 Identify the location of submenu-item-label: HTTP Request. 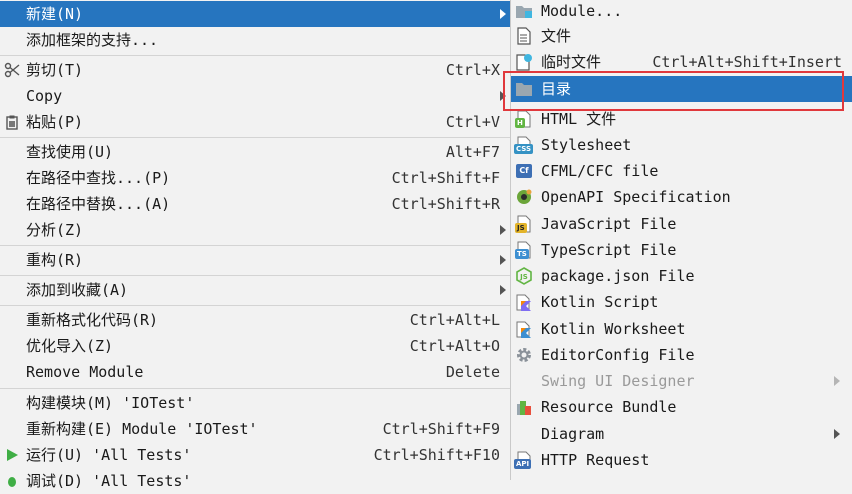
(595, 460).